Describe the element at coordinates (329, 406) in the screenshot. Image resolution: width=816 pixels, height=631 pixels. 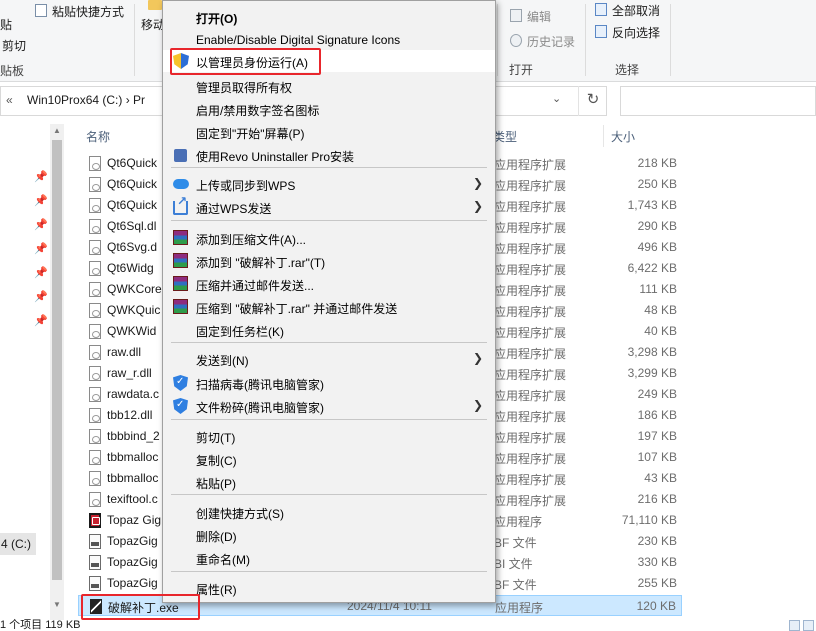
I see `menu-item: 文件粉碎(腾讯电脑管家) ❯` at that location.